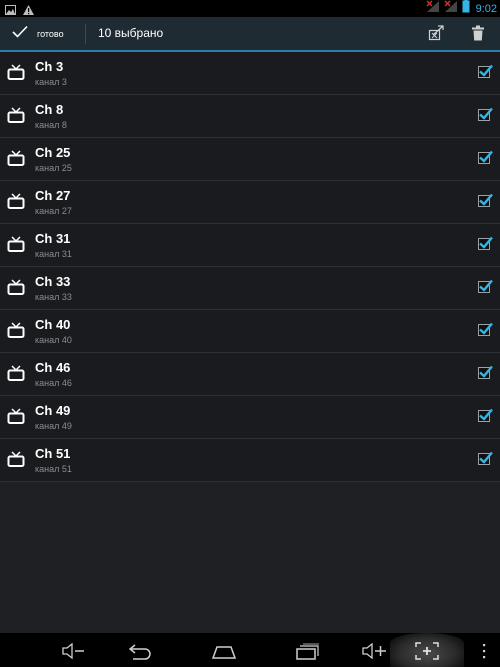  What do you see at coordinates (478, 35) in the screenshot?
I see `trash-icon` at bounding box center [478, 35].